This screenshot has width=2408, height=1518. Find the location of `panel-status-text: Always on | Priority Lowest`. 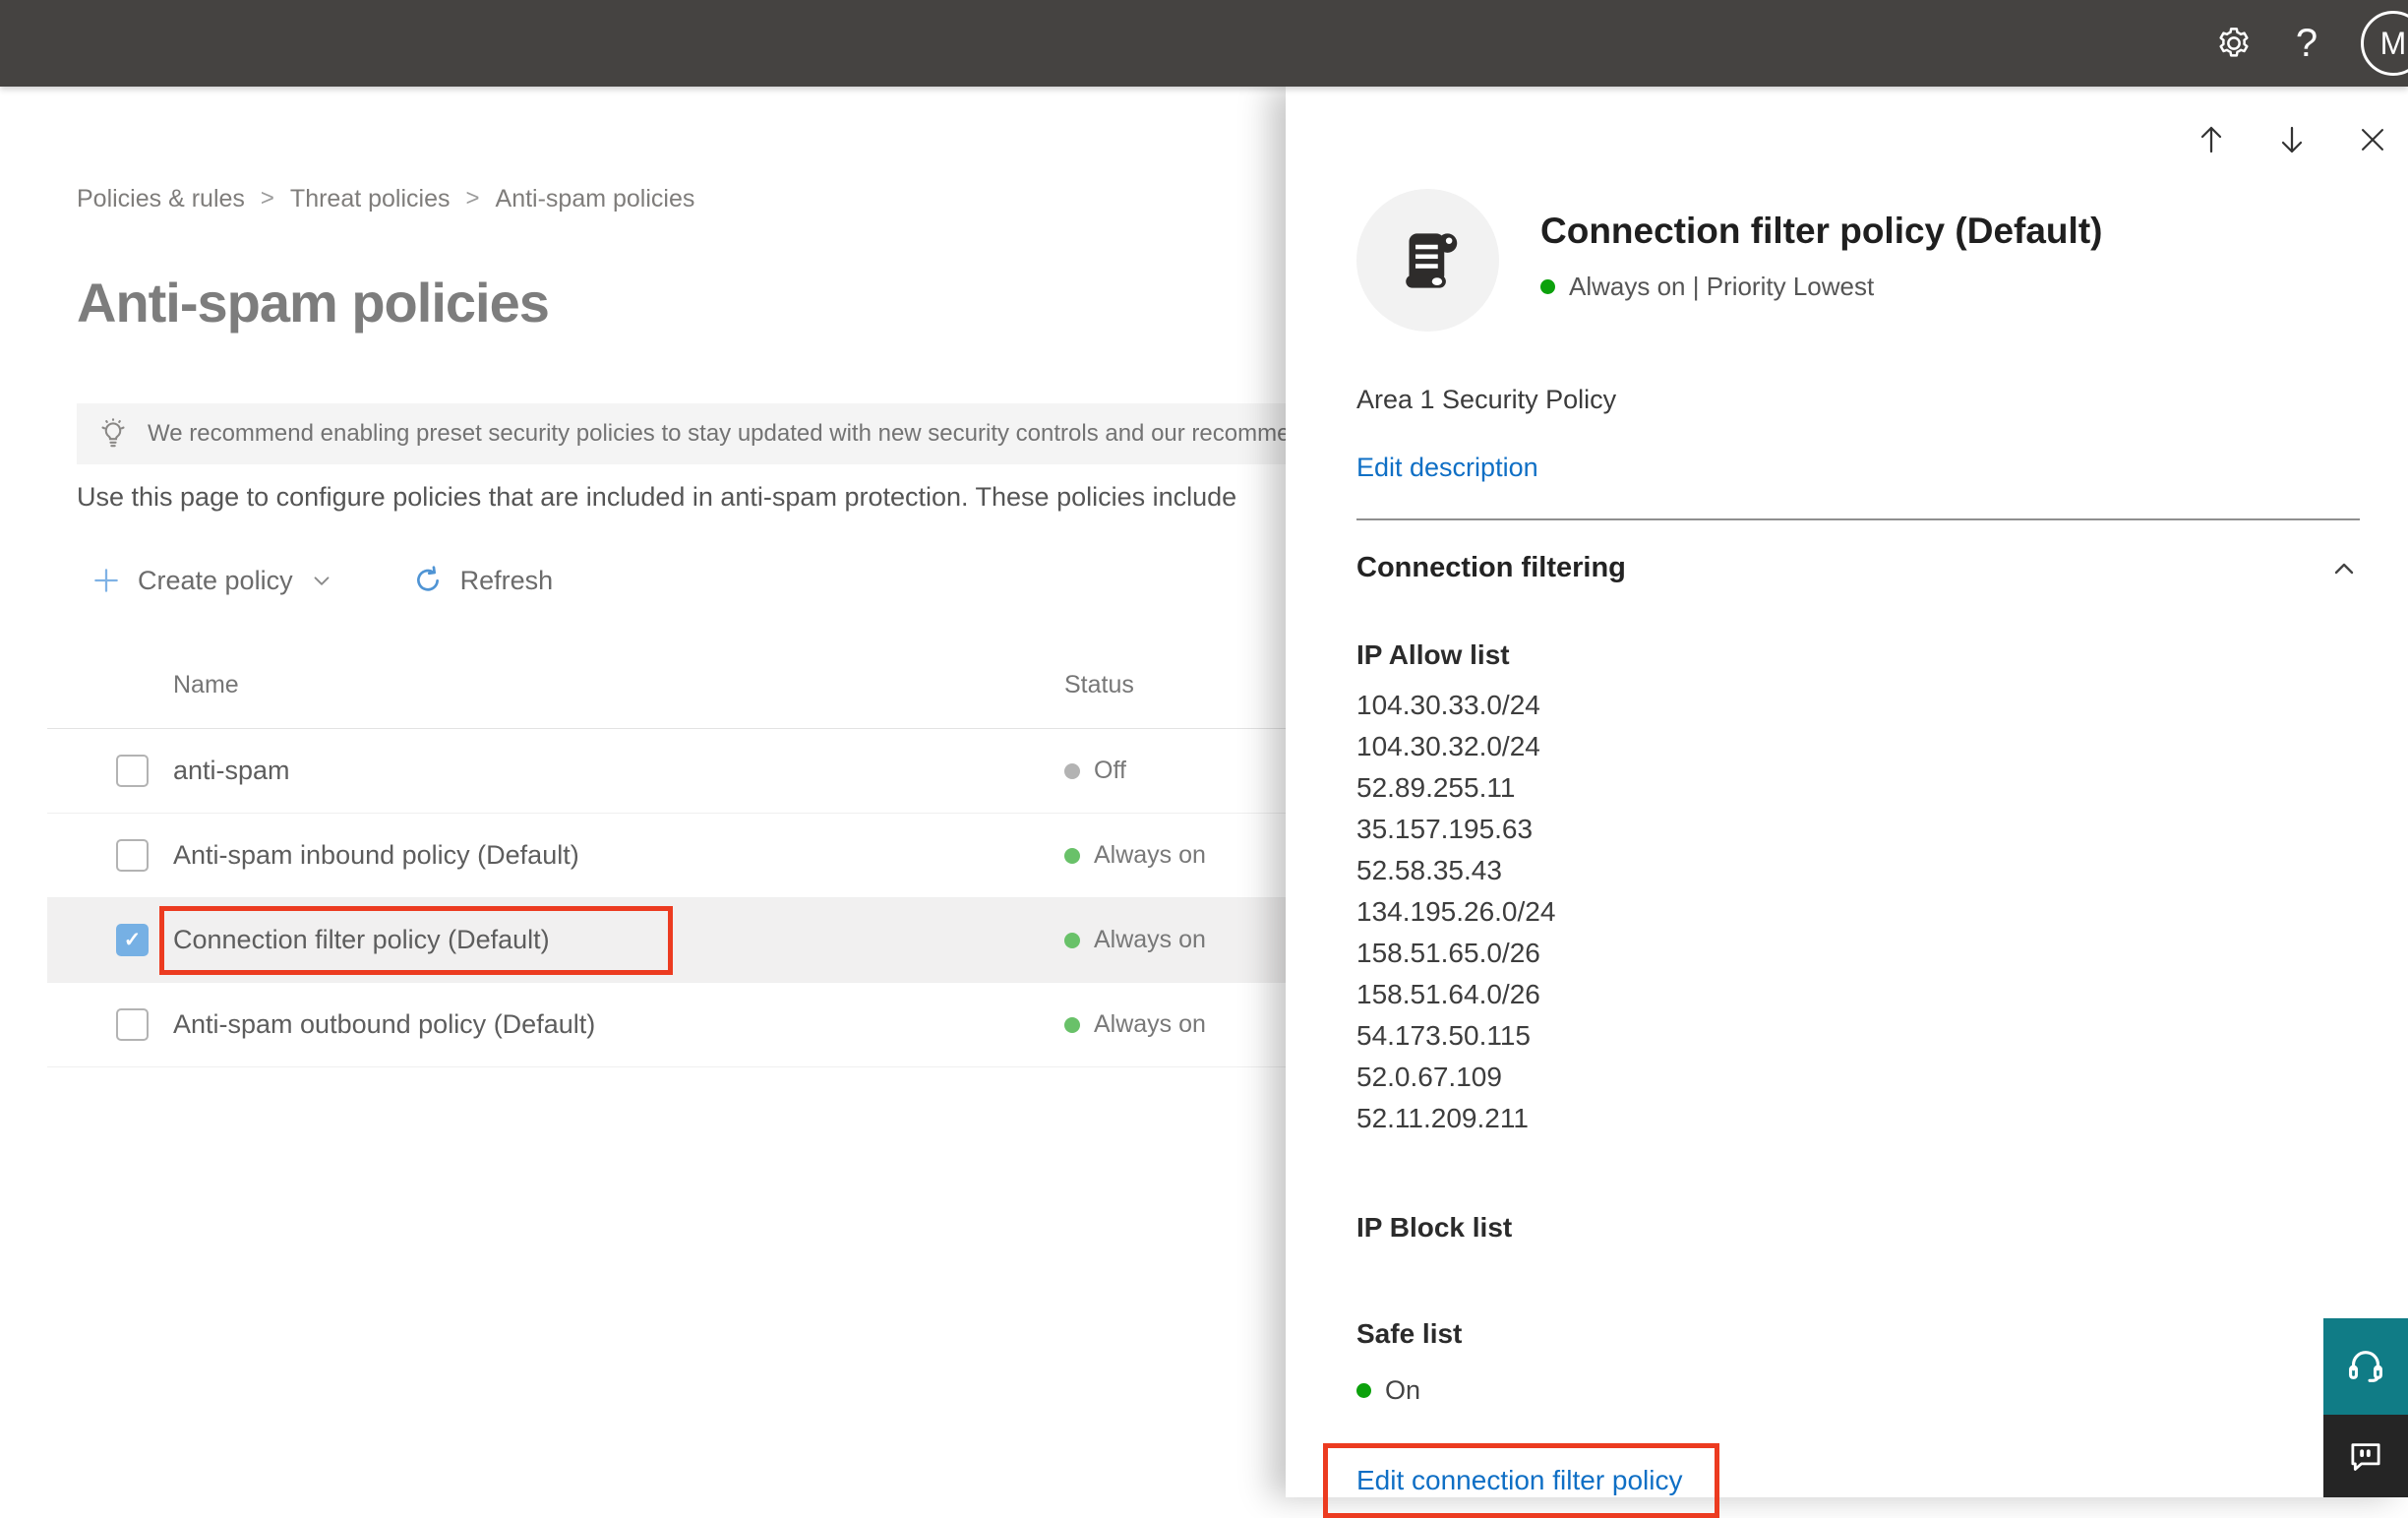

panel-status-text: Always on | Priority Lowest is located at coordinates (1722, 286).